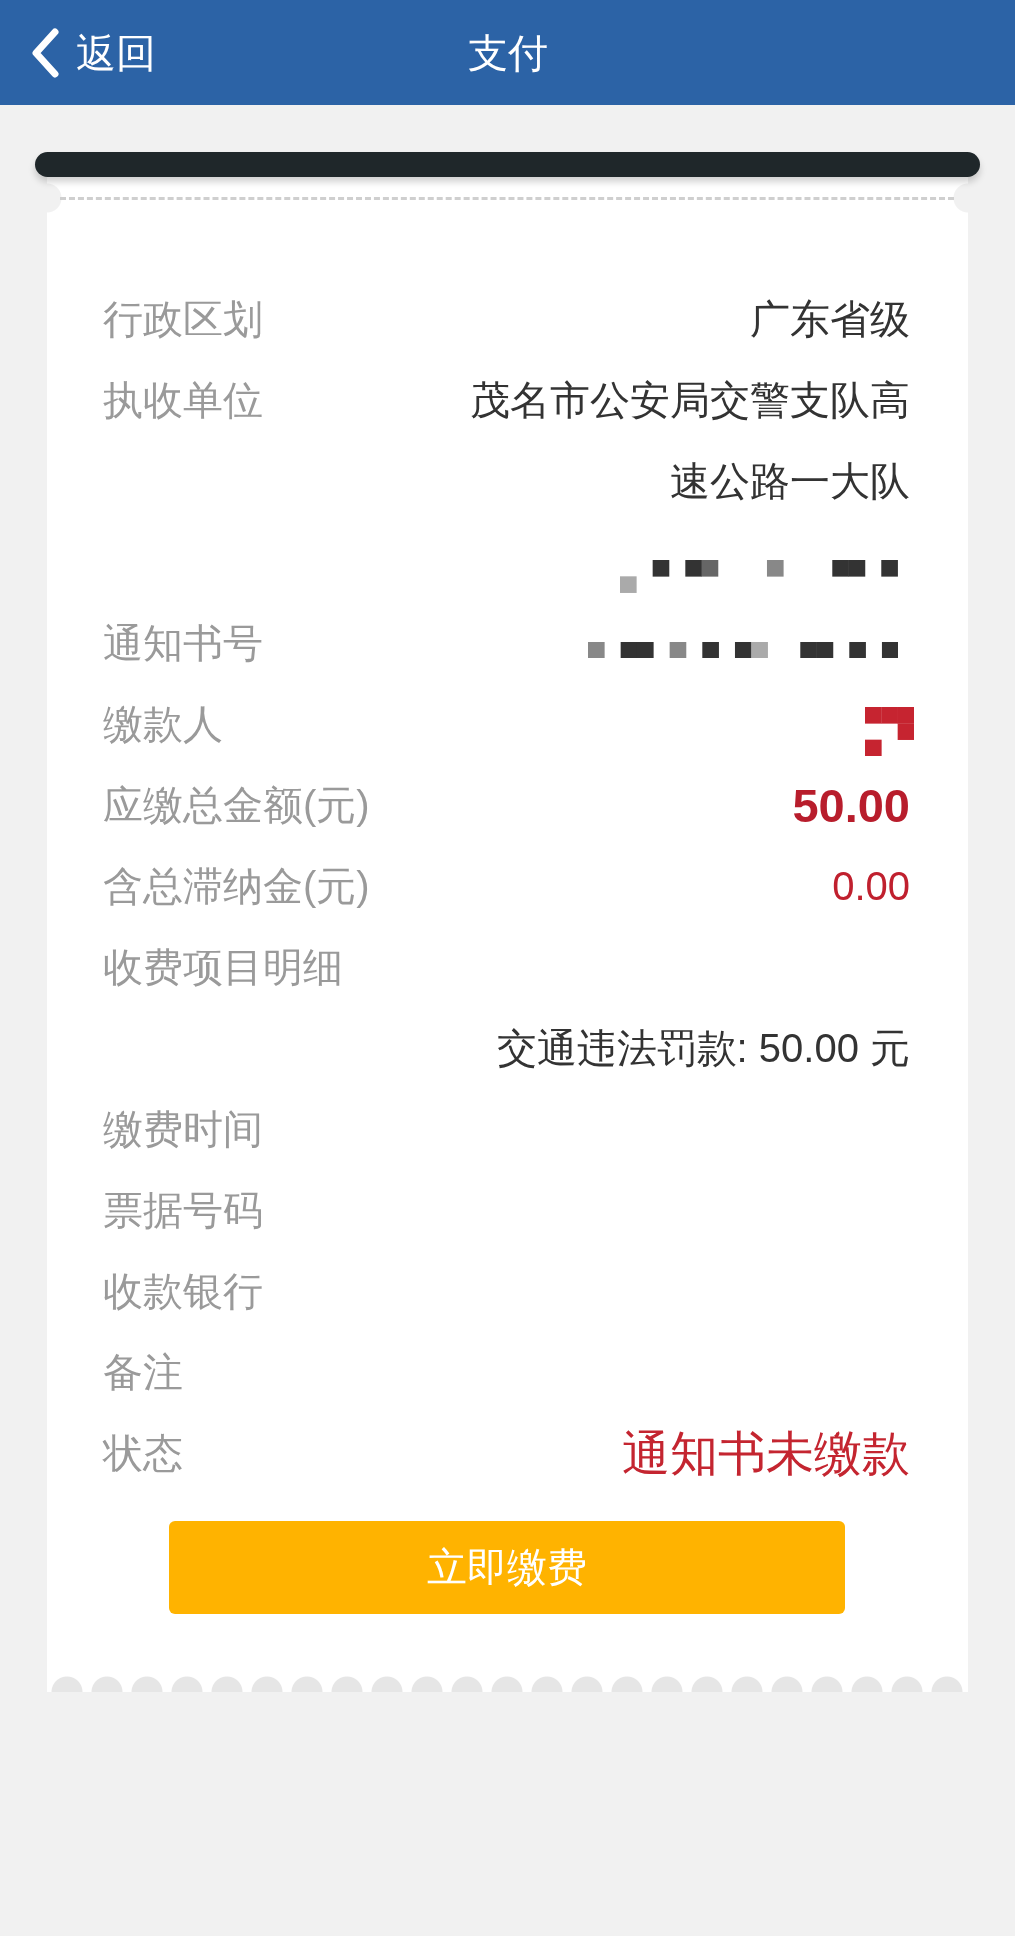  Describe the element at coordinates (871, 886) in the screenshot. I see `late-fee-value: 0.00` at that location.